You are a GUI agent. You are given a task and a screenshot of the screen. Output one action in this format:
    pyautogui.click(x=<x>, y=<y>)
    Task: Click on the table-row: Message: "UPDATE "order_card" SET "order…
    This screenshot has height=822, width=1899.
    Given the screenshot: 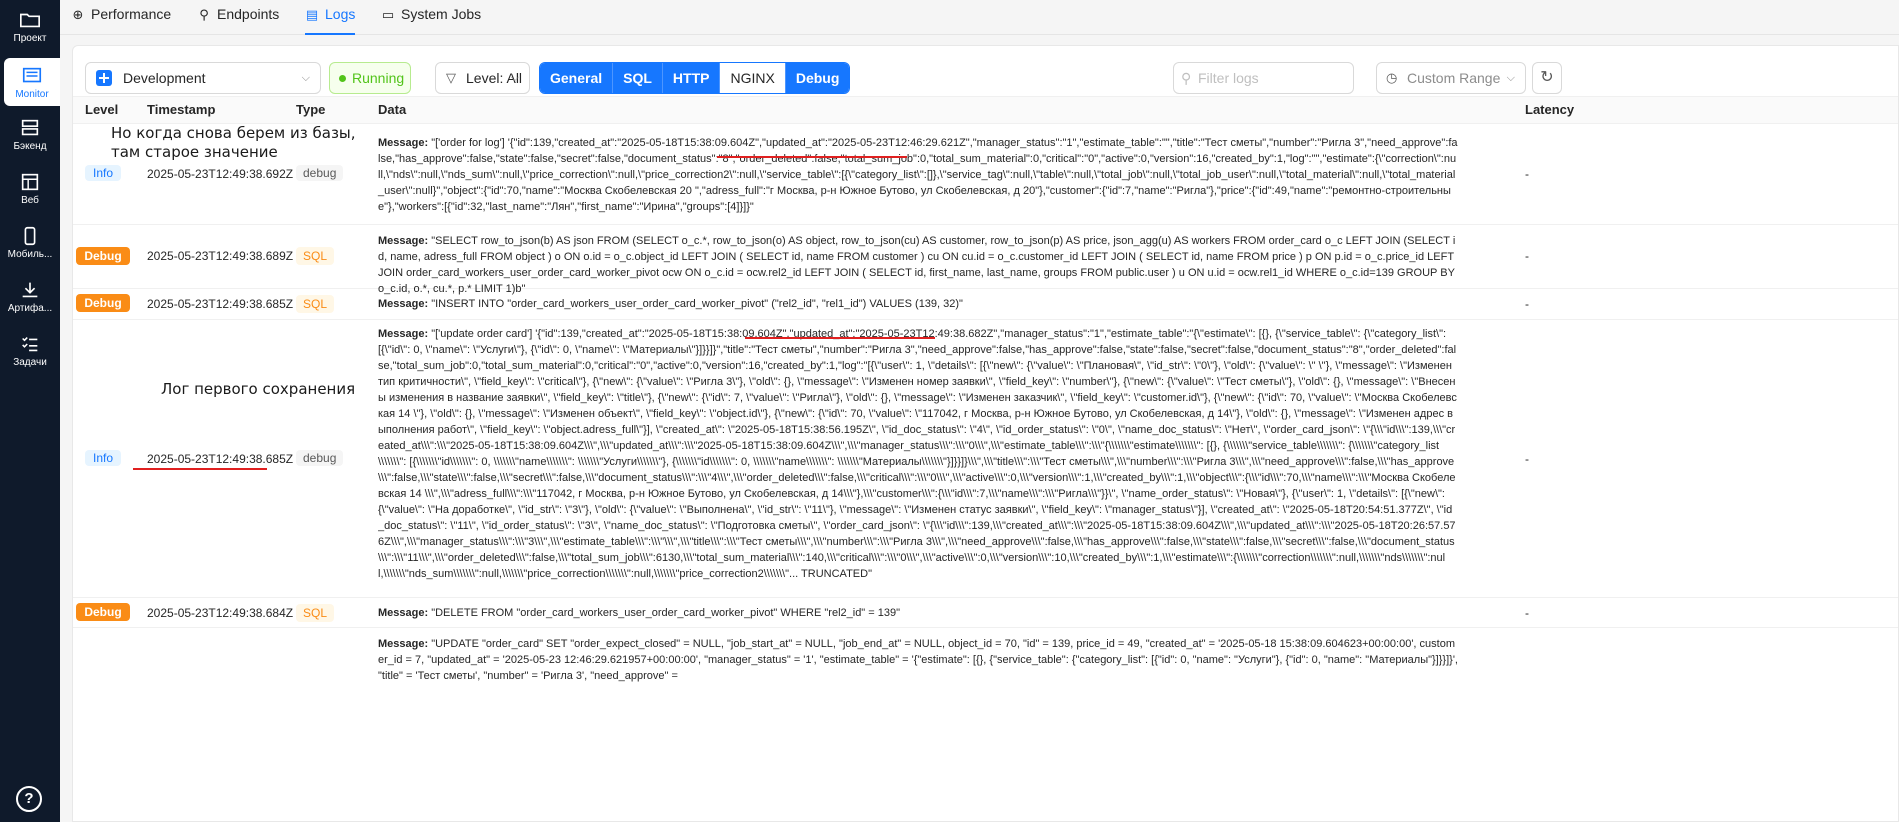 What is the action you would take?
    pyautogui.click(x=985, y=658)
    